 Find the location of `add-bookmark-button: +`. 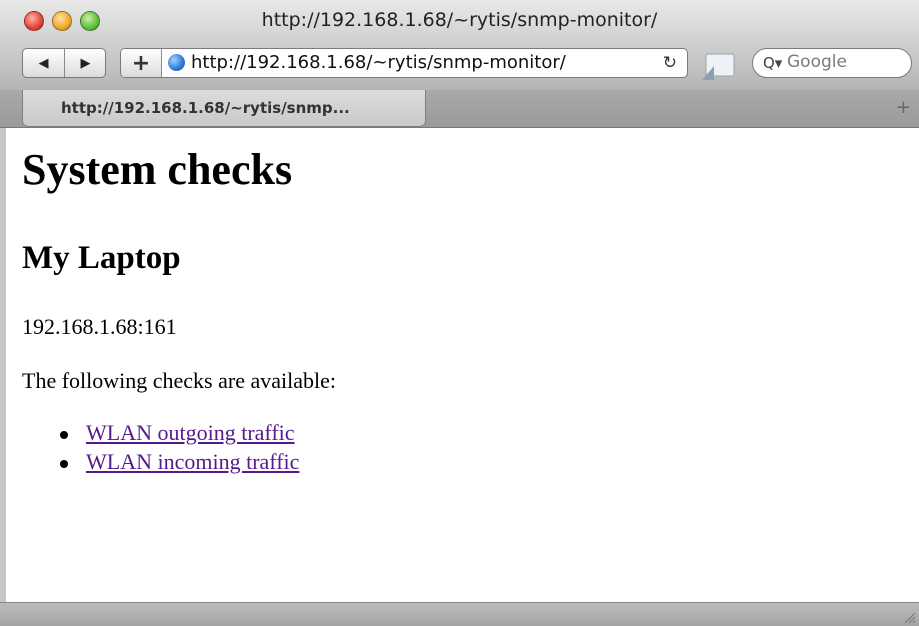

add-bookmark-button: + is located at coordinates (141, 63).